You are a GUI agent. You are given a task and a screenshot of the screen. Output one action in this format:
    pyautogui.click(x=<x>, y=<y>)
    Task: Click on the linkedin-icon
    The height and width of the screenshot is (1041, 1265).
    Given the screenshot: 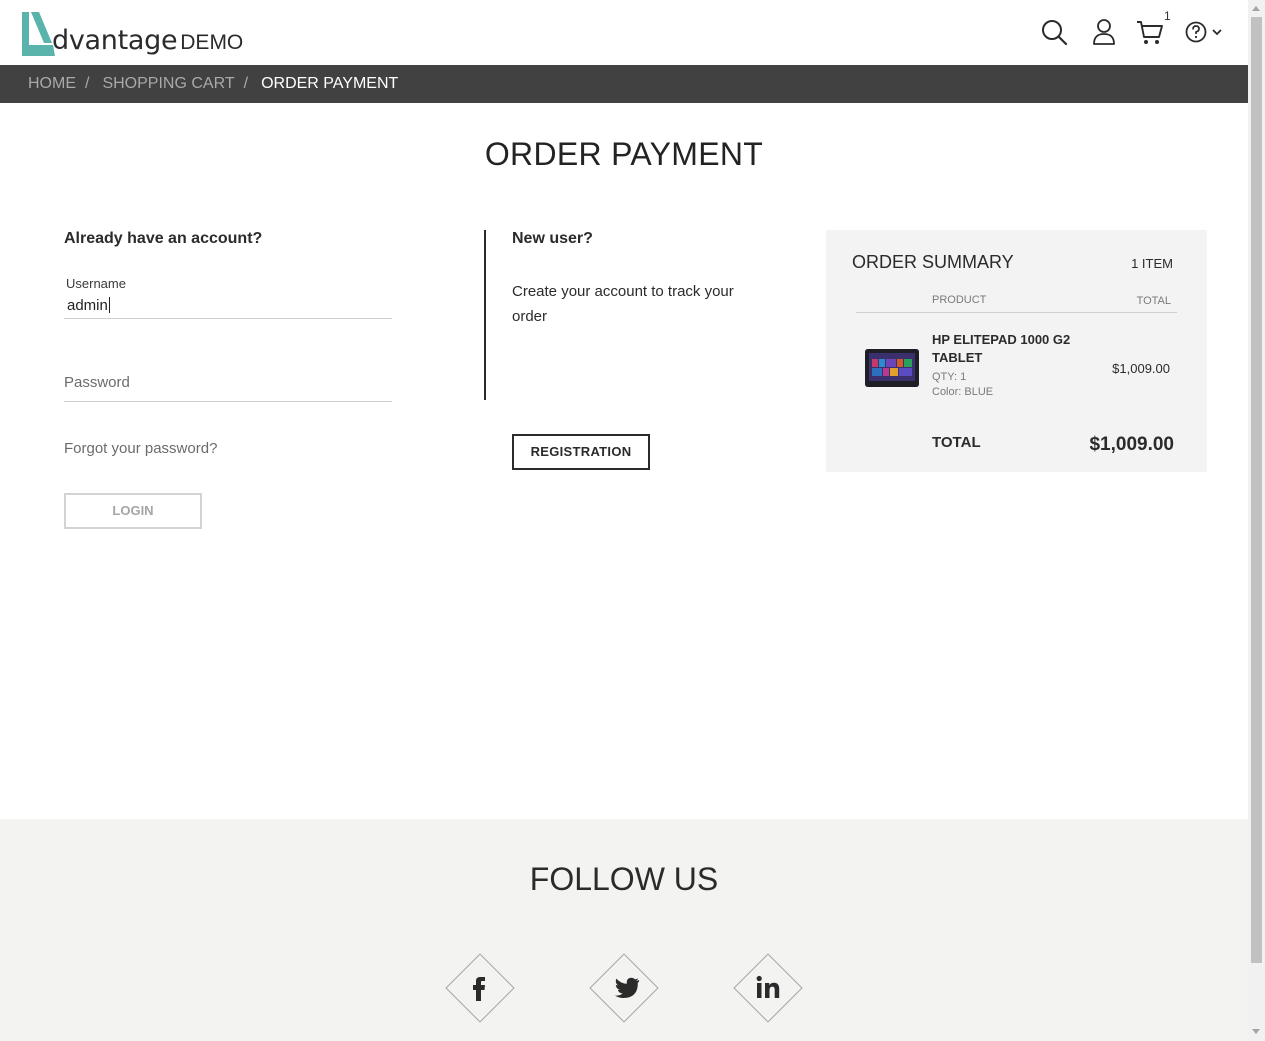 What is the action you would take?
    pyautogui.click(x=768, y=988)
    